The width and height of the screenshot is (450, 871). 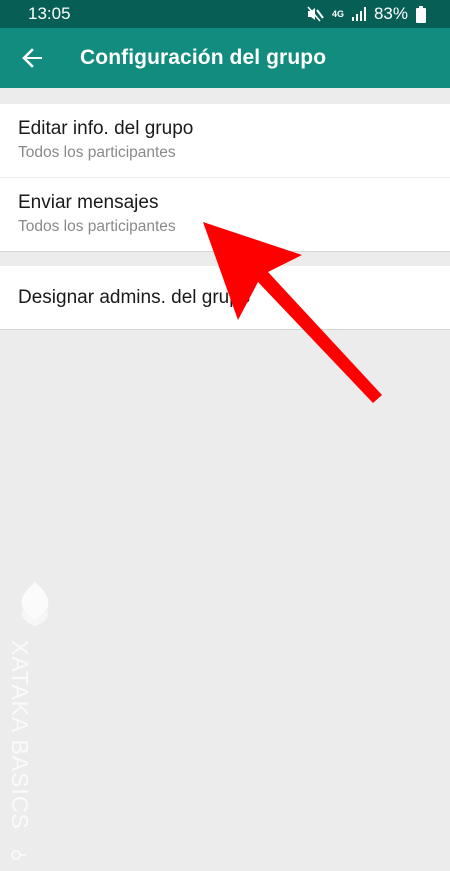 I want to click on setting-title: Editar info. del grupo, so click(x=106, y=128).